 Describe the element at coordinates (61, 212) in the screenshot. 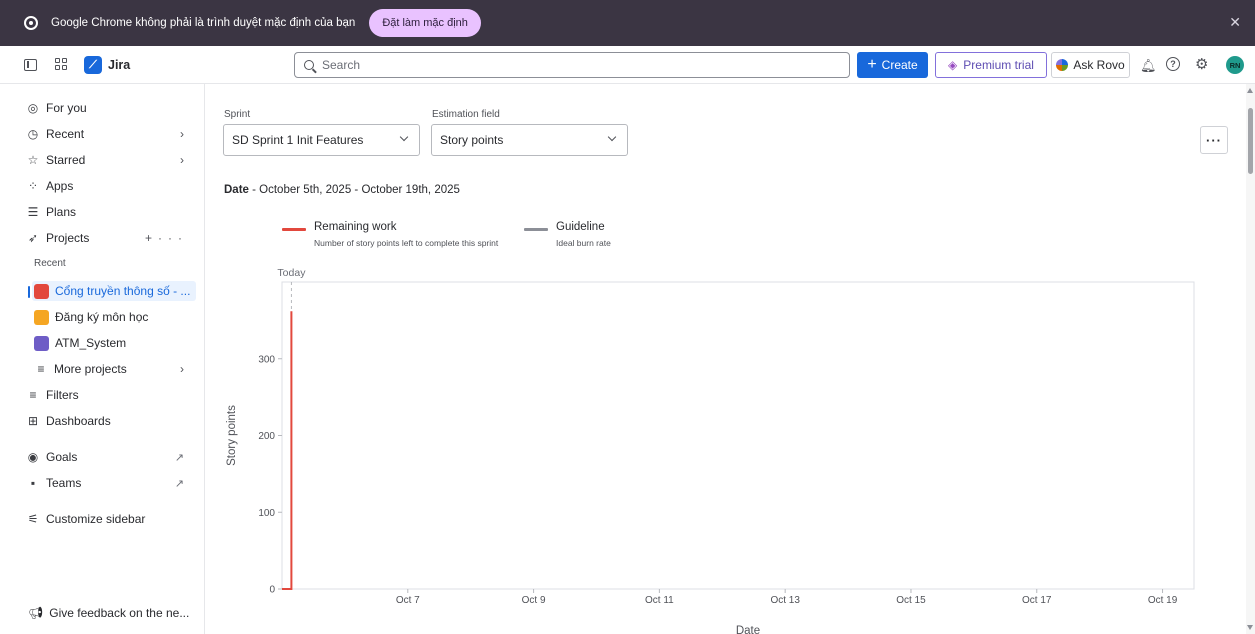

I see `sidebar-item-label: Plans` at that location.